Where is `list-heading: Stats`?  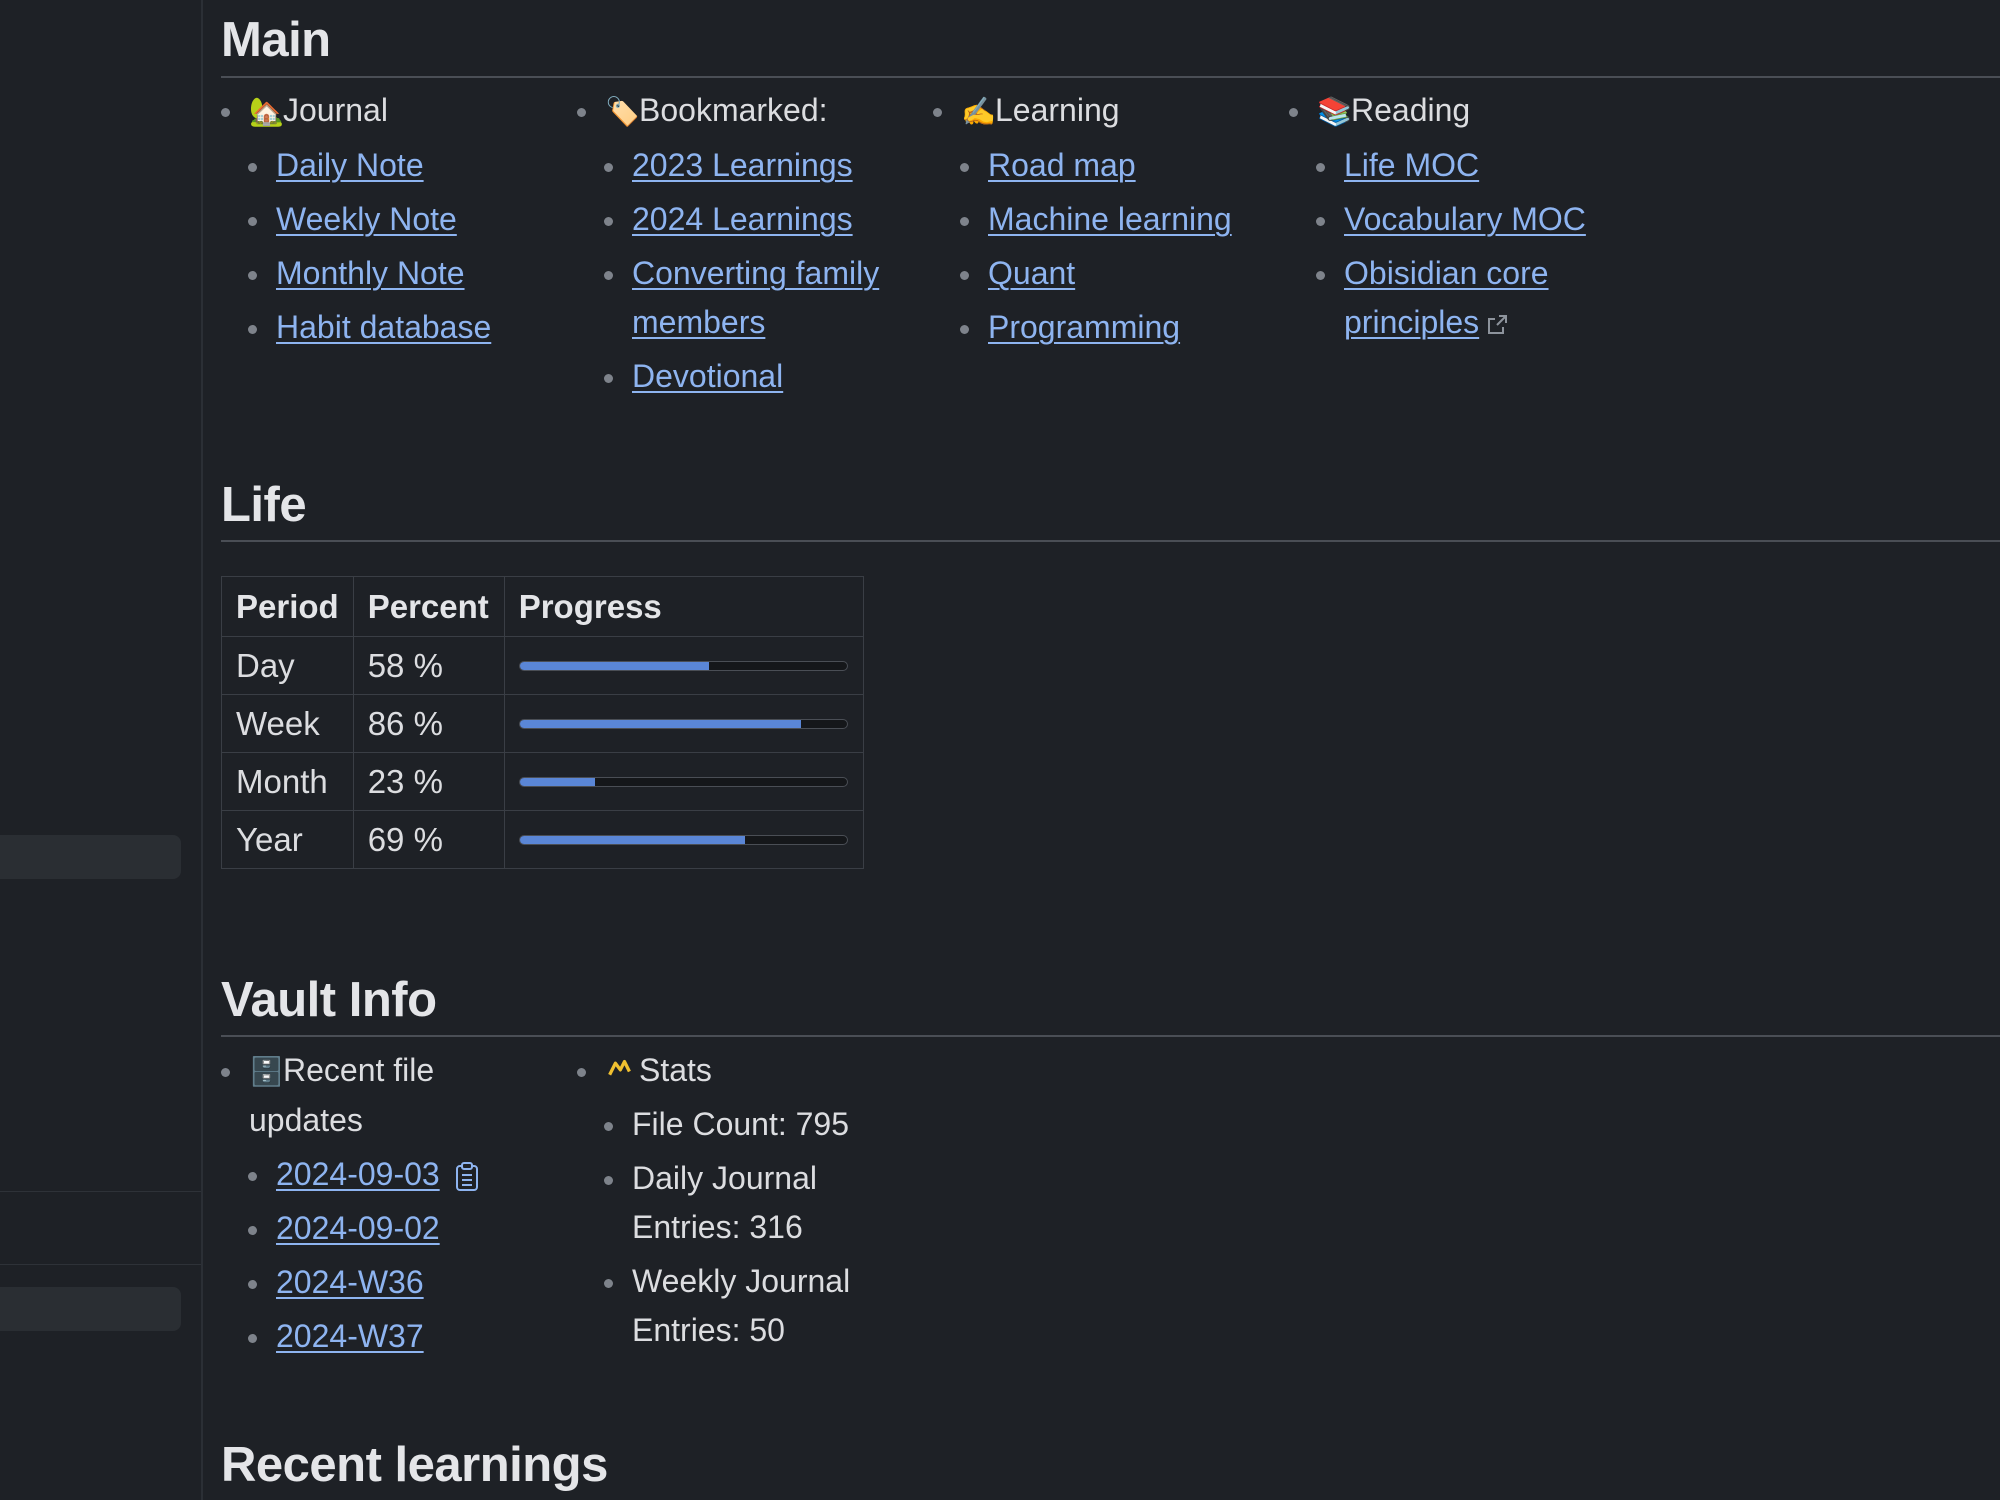
list-heading: Stats is located at coordinates (675, 1070).